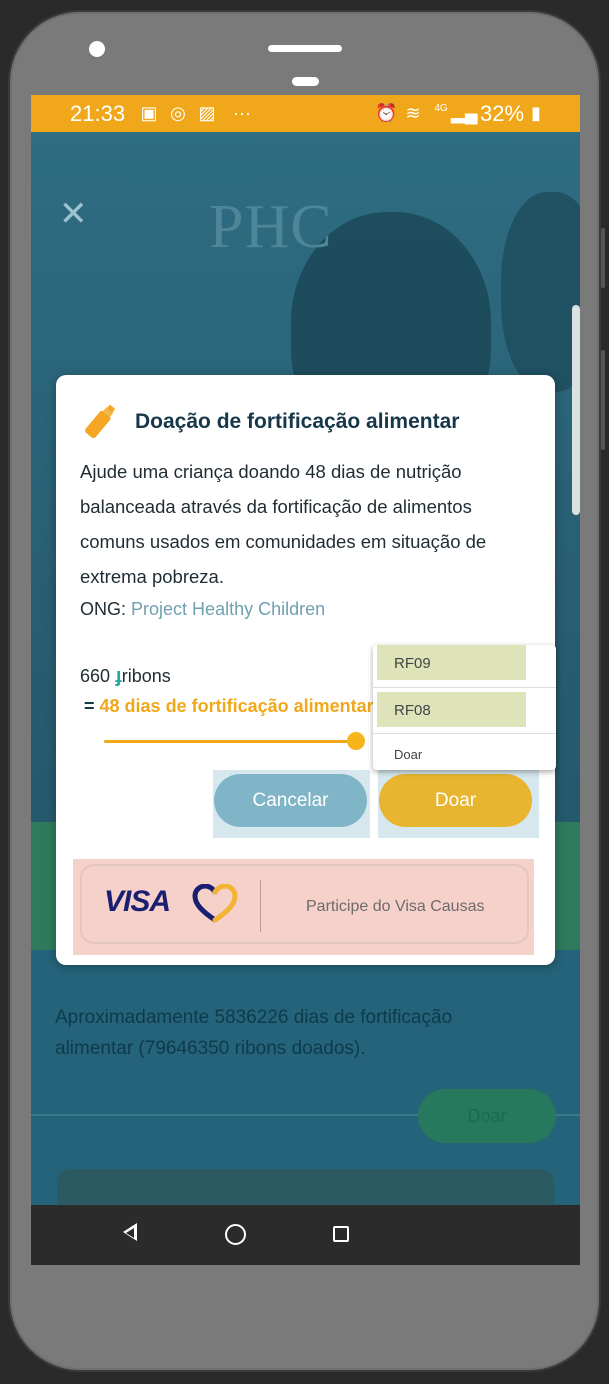  I want to click on visa-causas-banner: VISA Participe do Visa Causas, so click(304, 904).